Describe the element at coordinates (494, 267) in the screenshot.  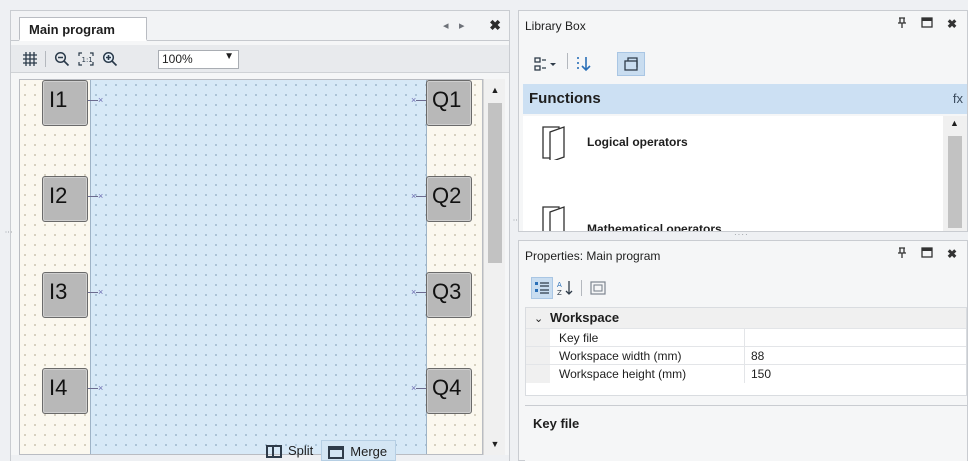
I see `canvas-vertical-scrollbar: ▲ ▼` at that location.